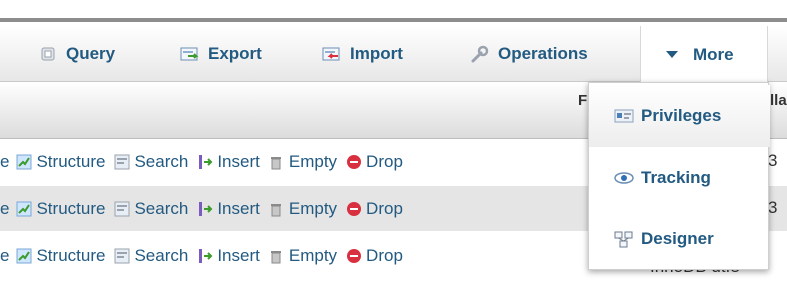 The width and height of the screenshot is (787, 294). I want to click on tab-query: Query, so click(76, 54).